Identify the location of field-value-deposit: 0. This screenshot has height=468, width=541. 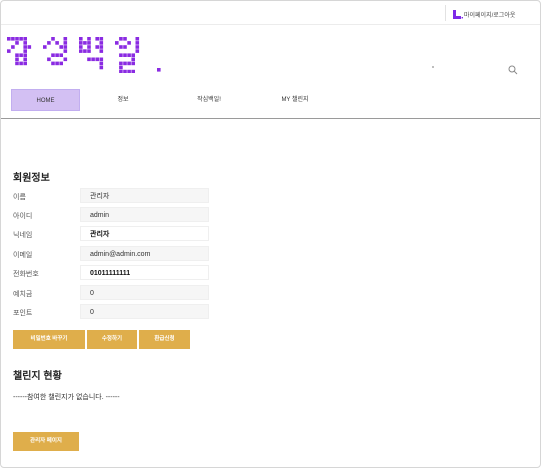
(144, 292).